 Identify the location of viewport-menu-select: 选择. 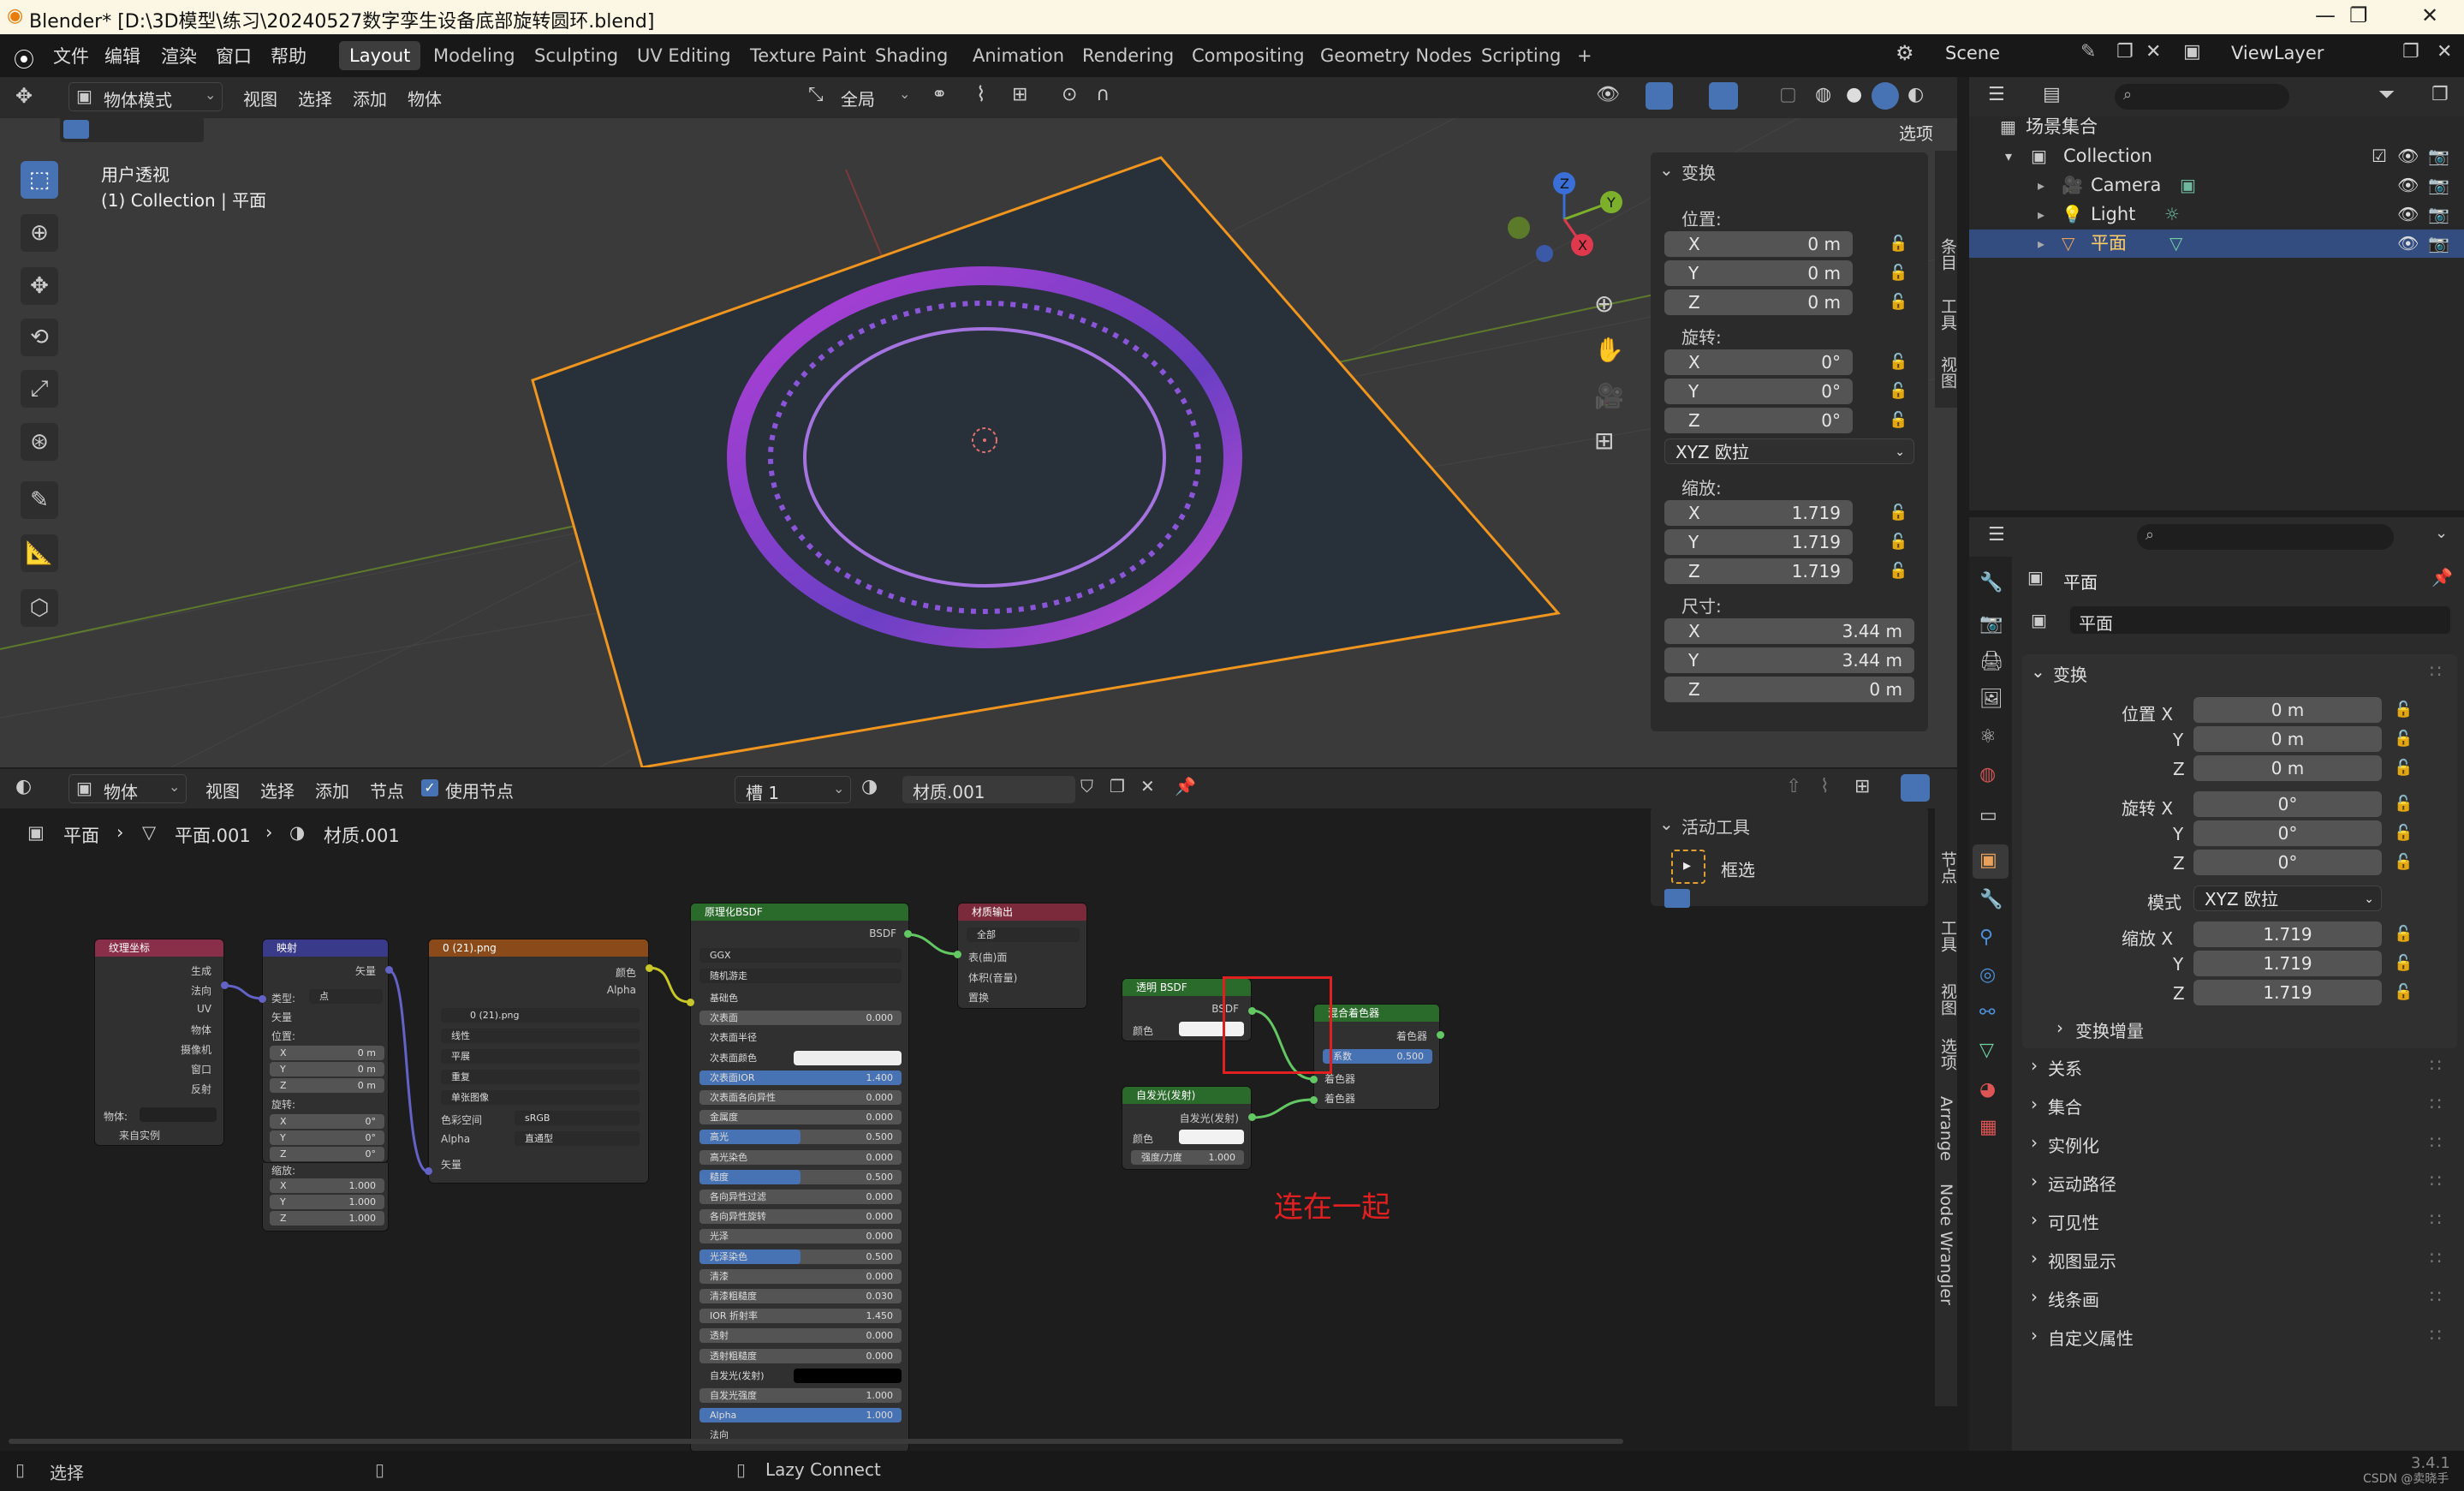
(315, 98).